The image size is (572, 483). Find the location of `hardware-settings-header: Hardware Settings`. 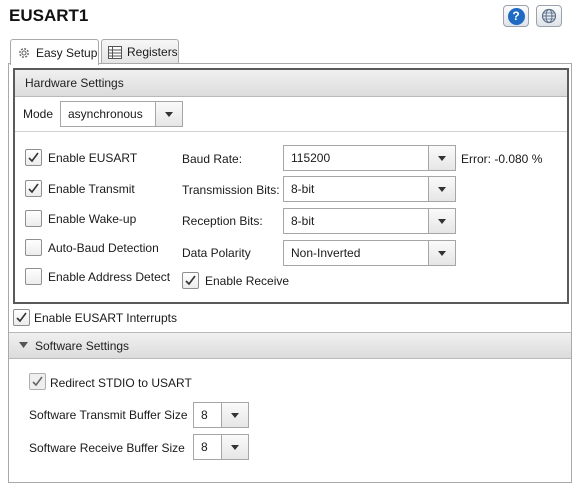

hardware-settings-header: Hardware Settings is located at coordinates (291, 83).